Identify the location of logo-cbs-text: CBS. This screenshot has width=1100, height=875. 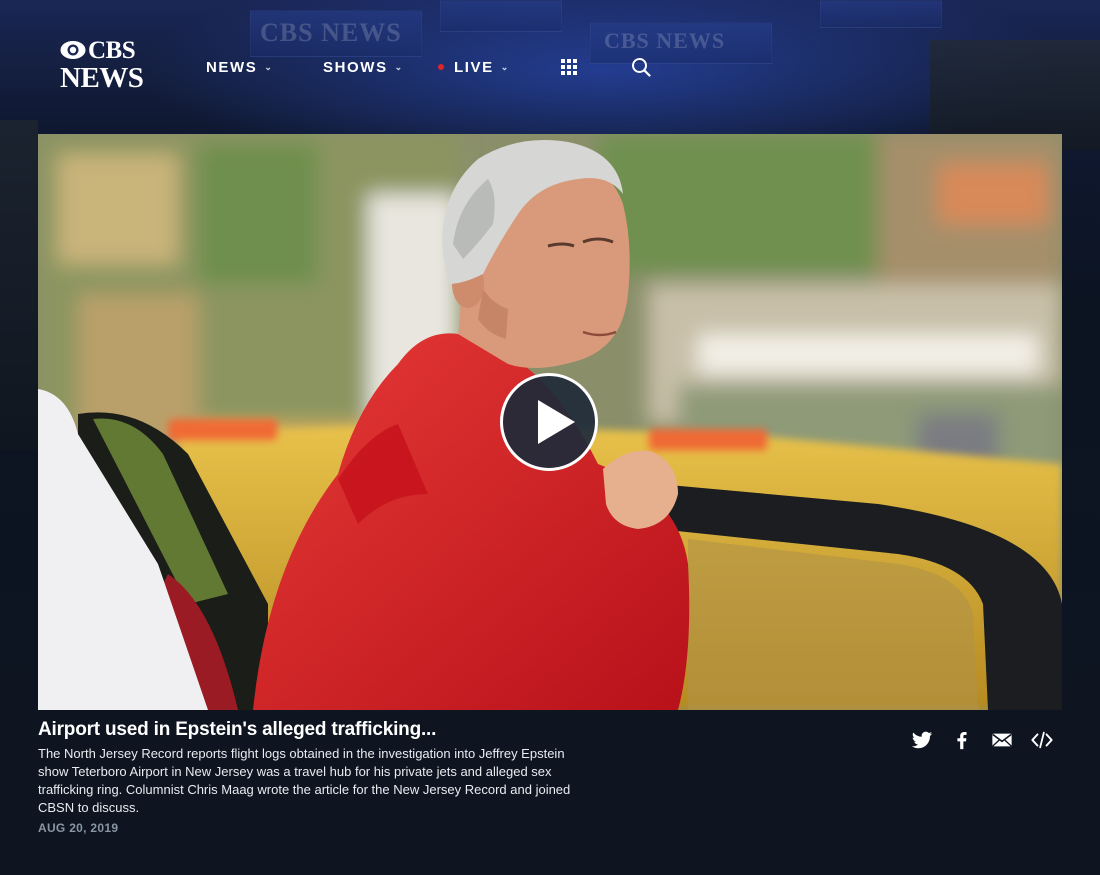
(112, 50).